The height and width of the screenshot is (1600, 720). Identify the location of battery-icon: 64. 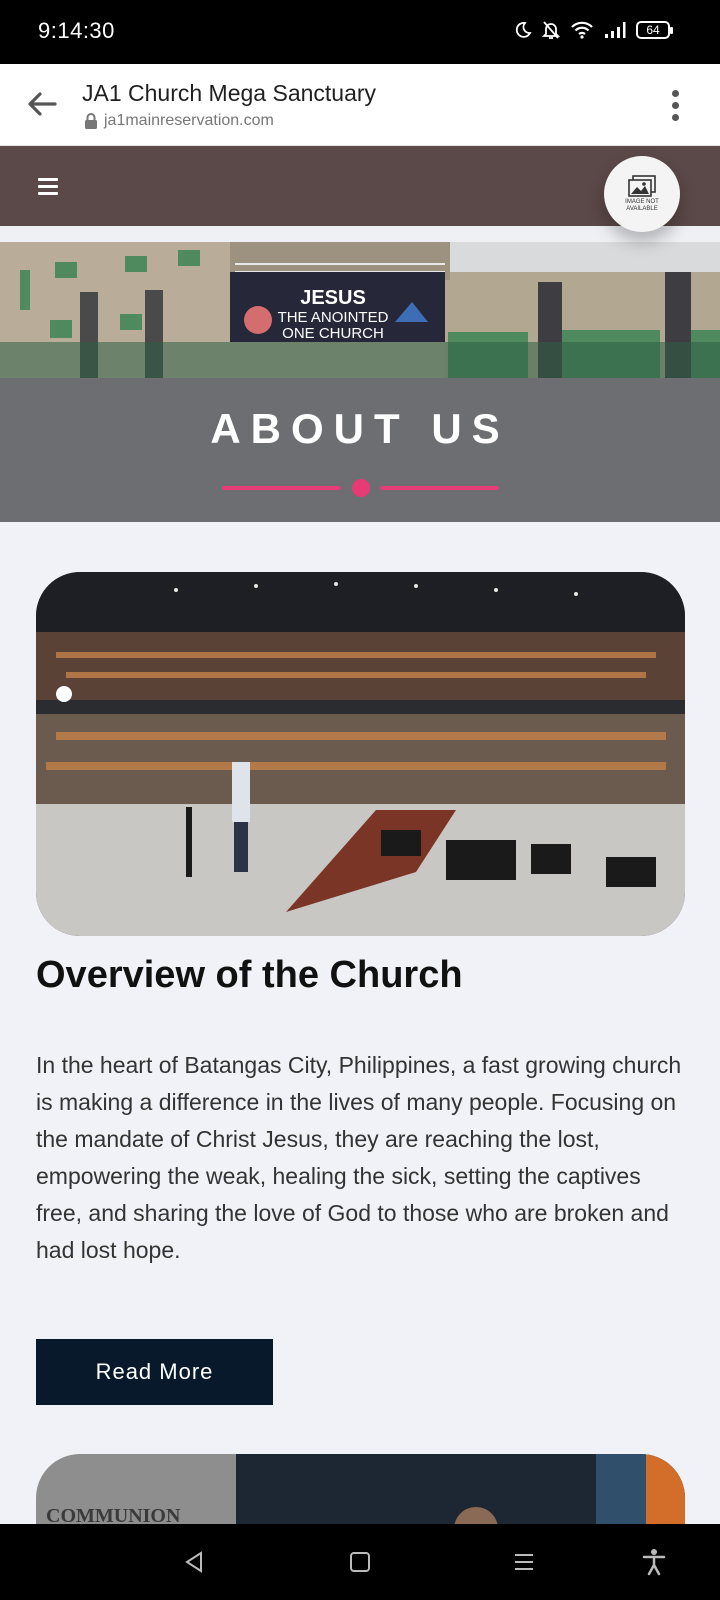
(654, 30).